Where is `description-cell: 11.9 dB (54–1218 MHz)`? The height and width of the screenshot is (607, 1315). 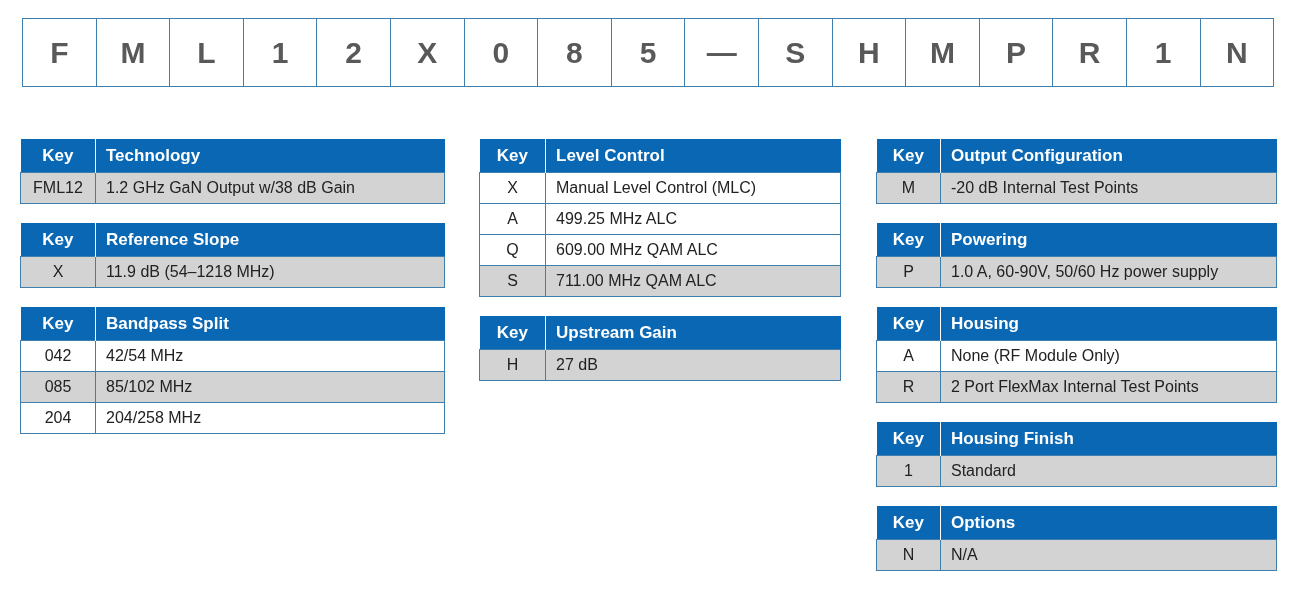 description-cell: 11.9 dB (54–1218 MHz) is located at coordinates (270, 272).